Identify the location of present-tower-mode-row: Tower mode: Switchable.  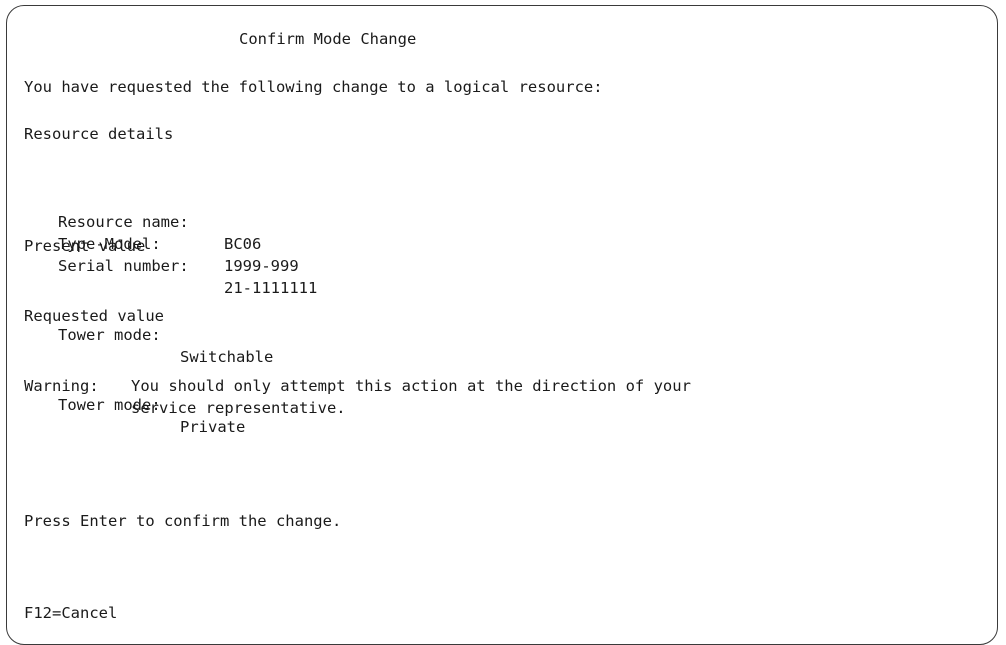
(258, 312).